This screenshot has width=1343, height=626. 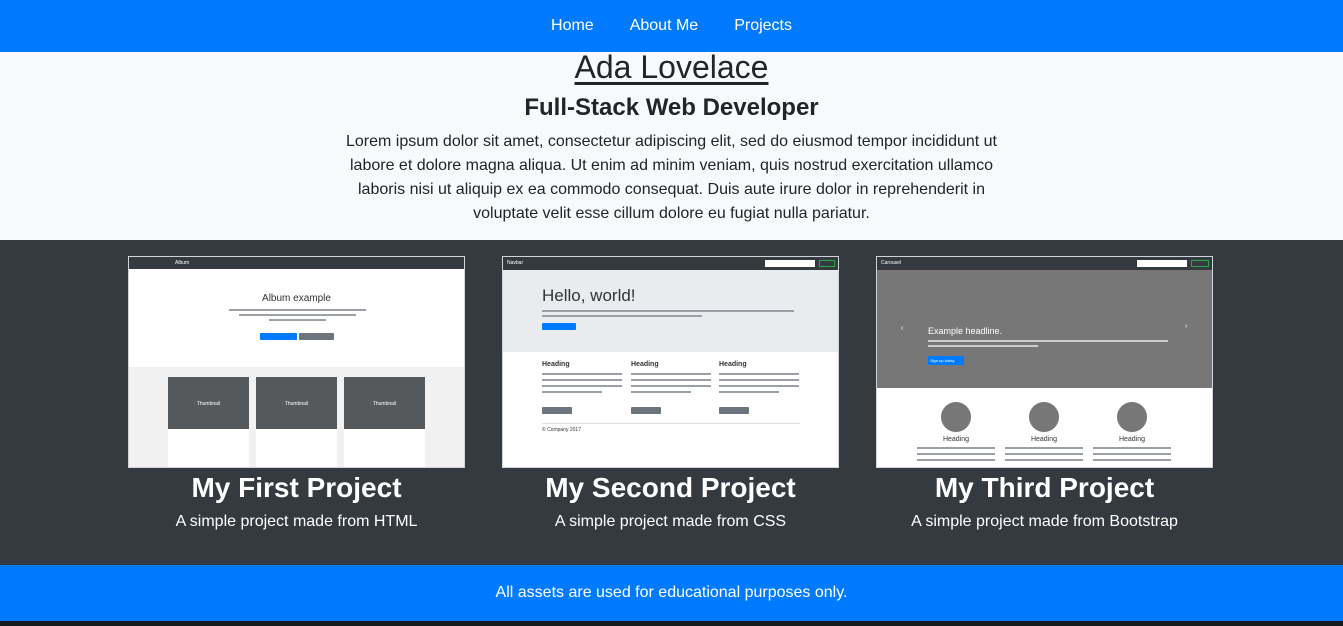 I want to click on project-title-3: My Third Project, so click(x=1044, y=487).